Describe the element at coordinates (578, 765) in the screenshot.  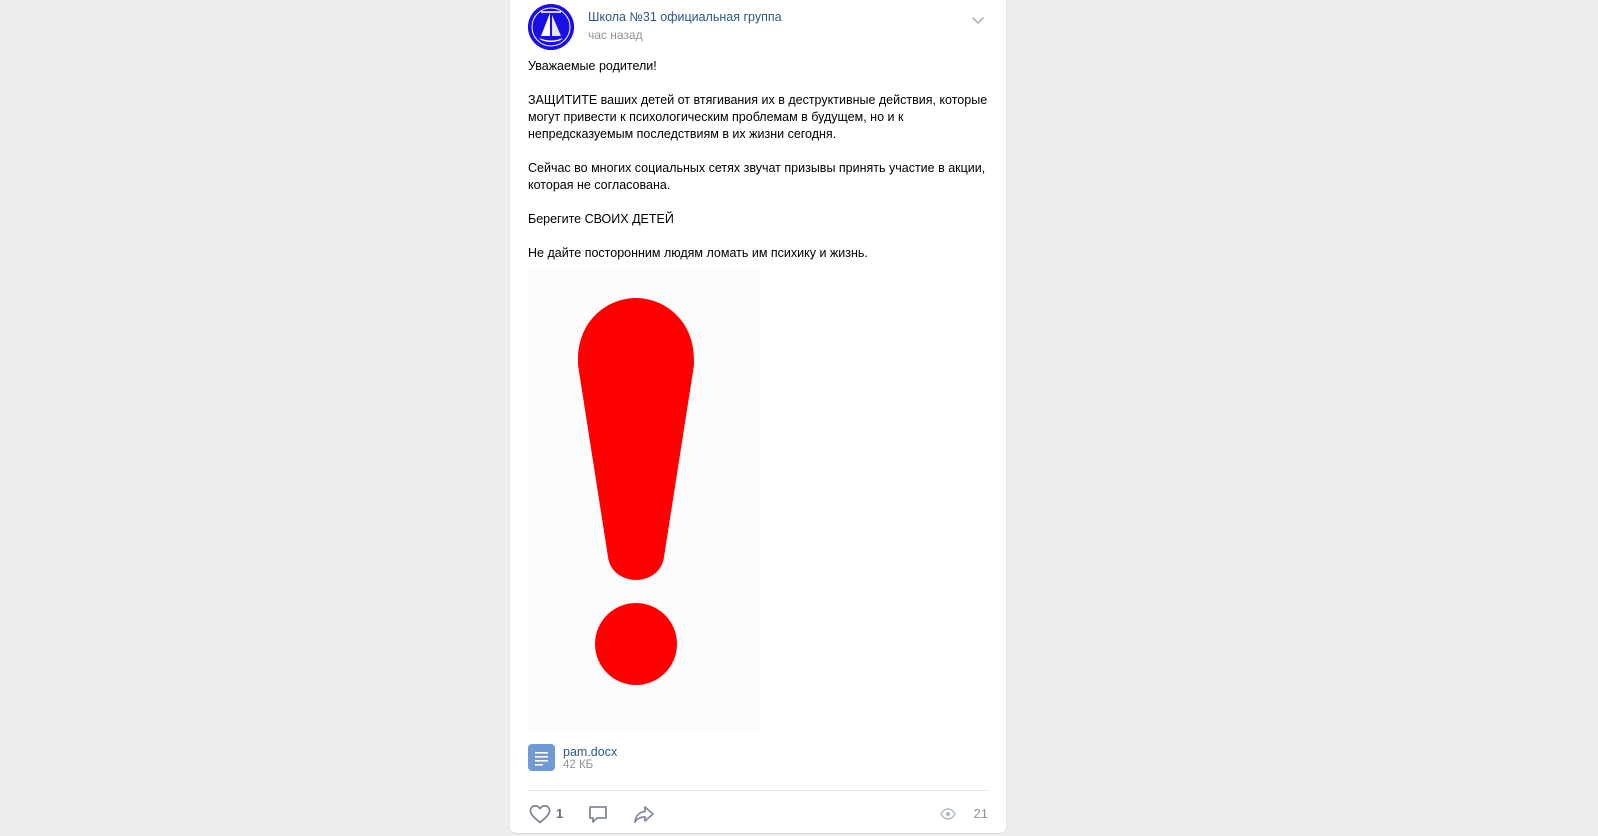
I see `document-size: 42 КБ` at that location.